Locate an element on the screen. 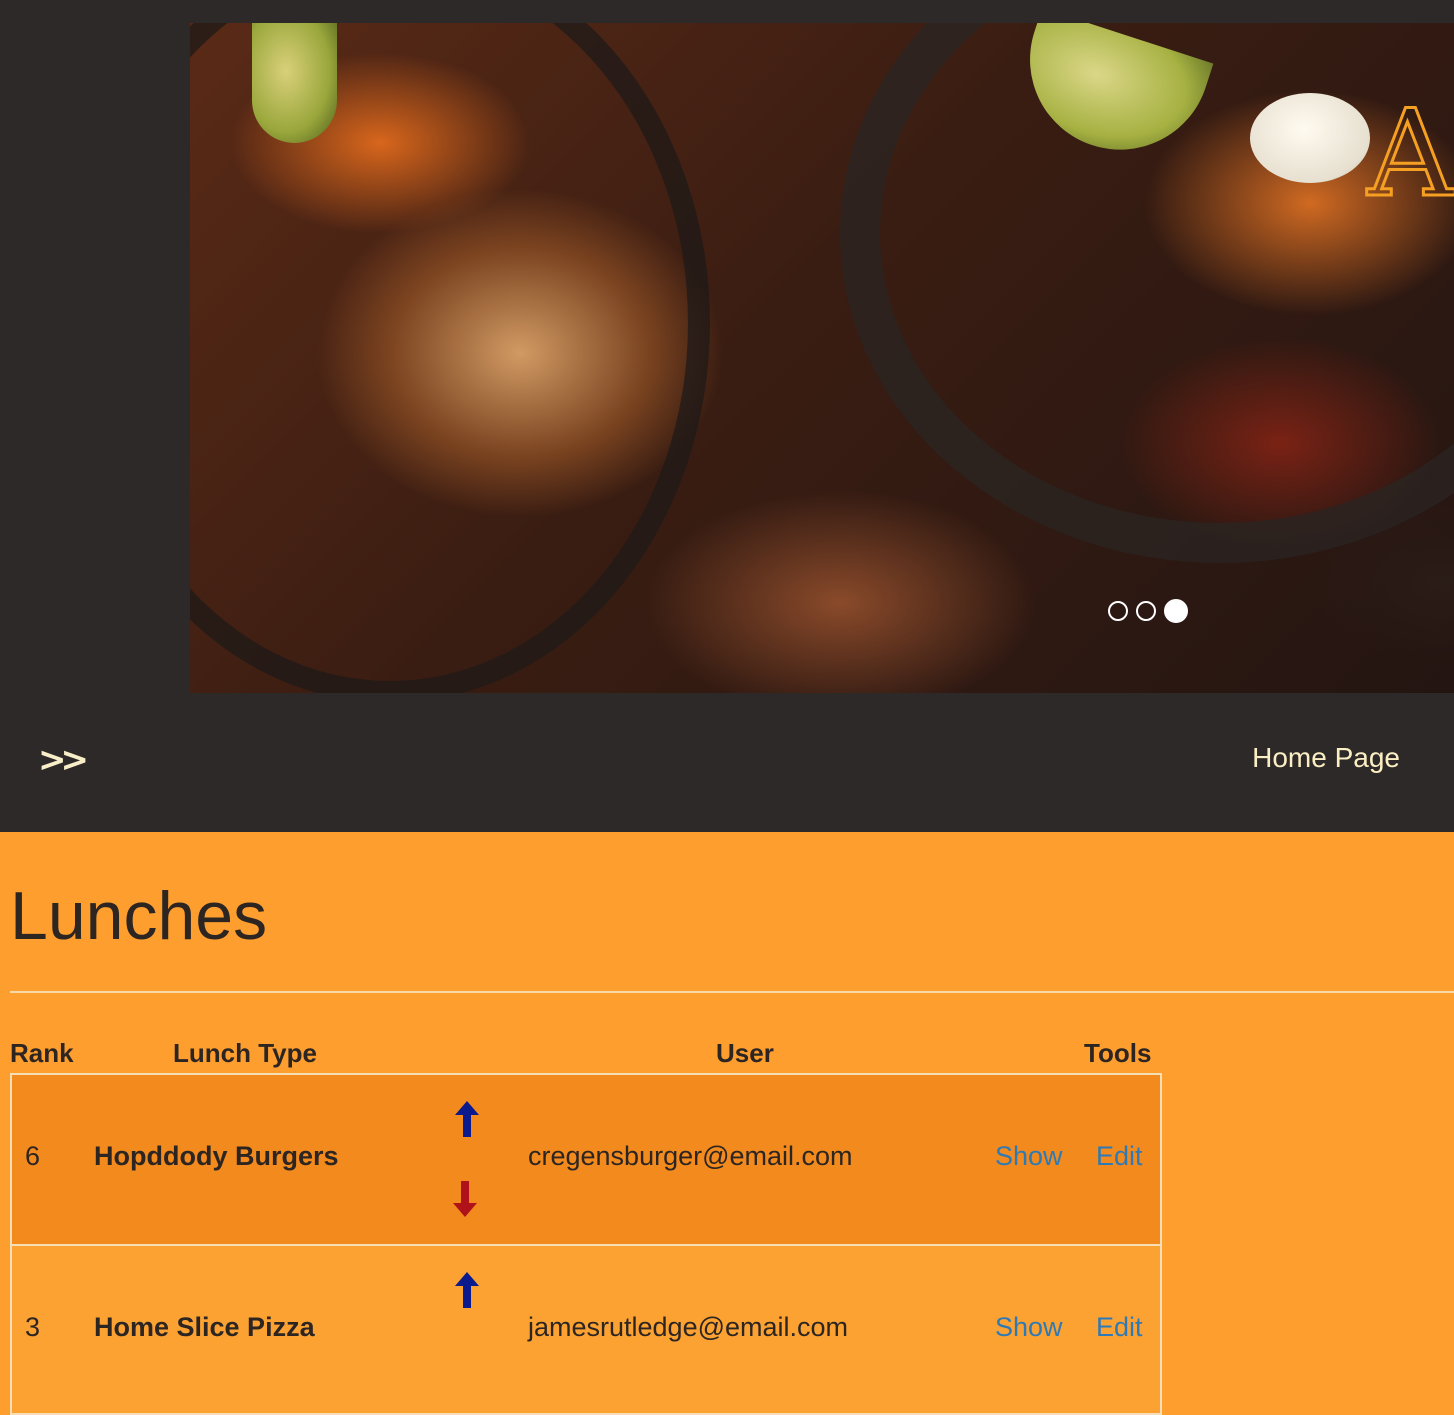  home-page-link: Home Page is located at coordinates (1326, 758).